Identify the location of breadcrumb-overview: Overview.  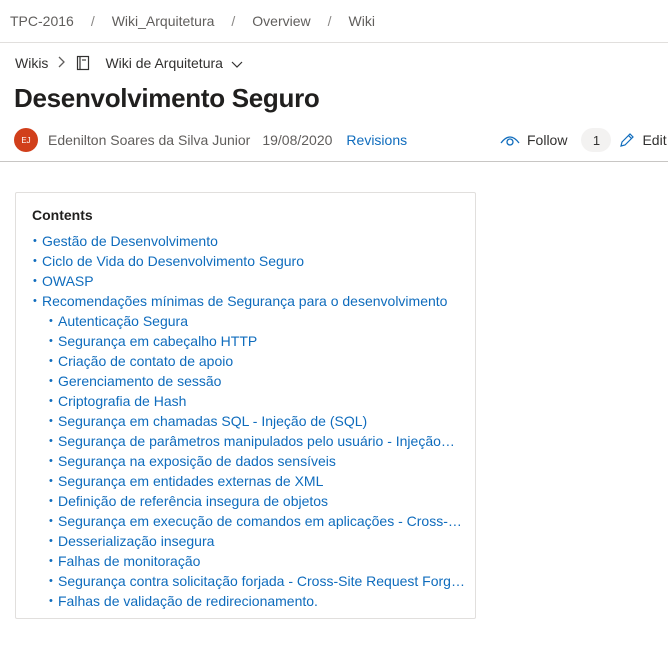
(281, 21).